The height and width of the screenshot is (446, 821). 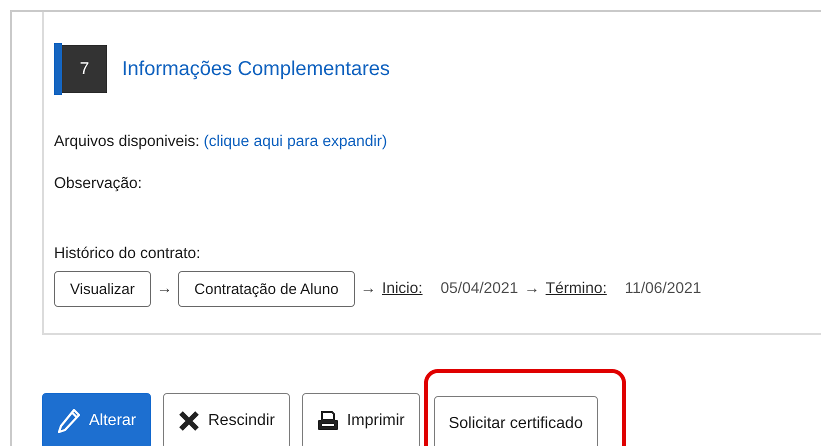 What do you see at coordinates (102, 289) in the screenshot?
I see `view-button: Visualizar` at bounding box center [102, 289].